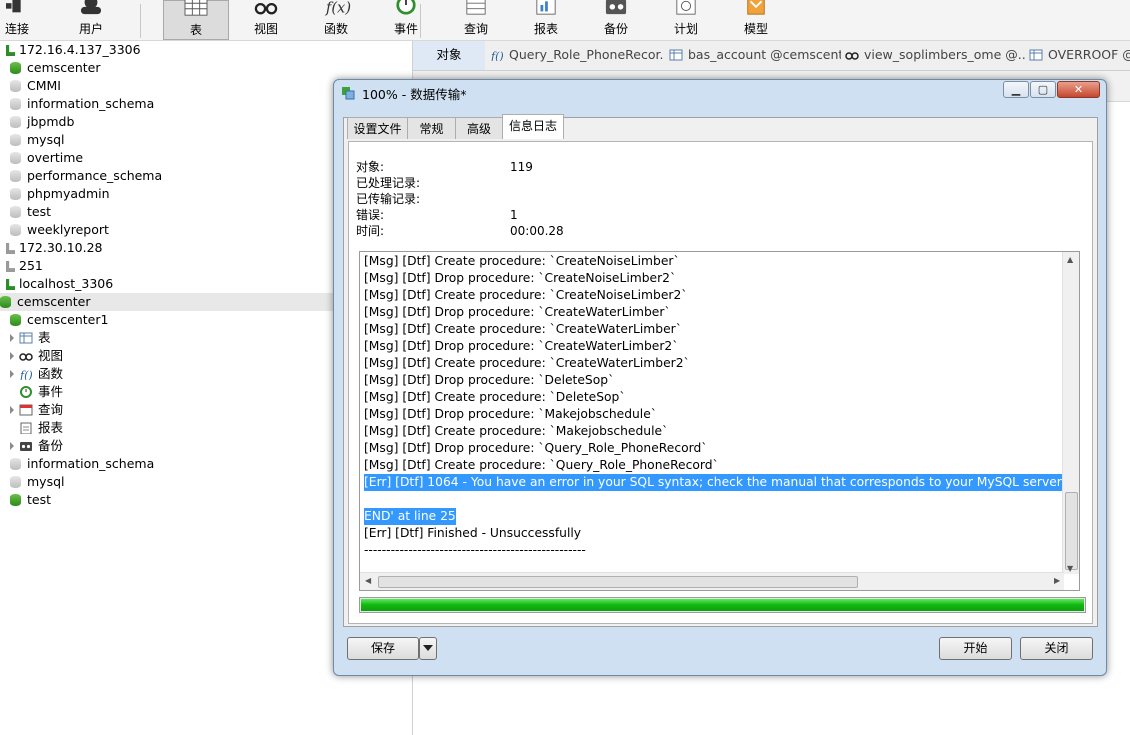 The image size is (1130, 735). Describe the element at coordinates (1070, 413) in the screenshot. I see `log-vertical-scrollbar: ▲ ▼` at that location.